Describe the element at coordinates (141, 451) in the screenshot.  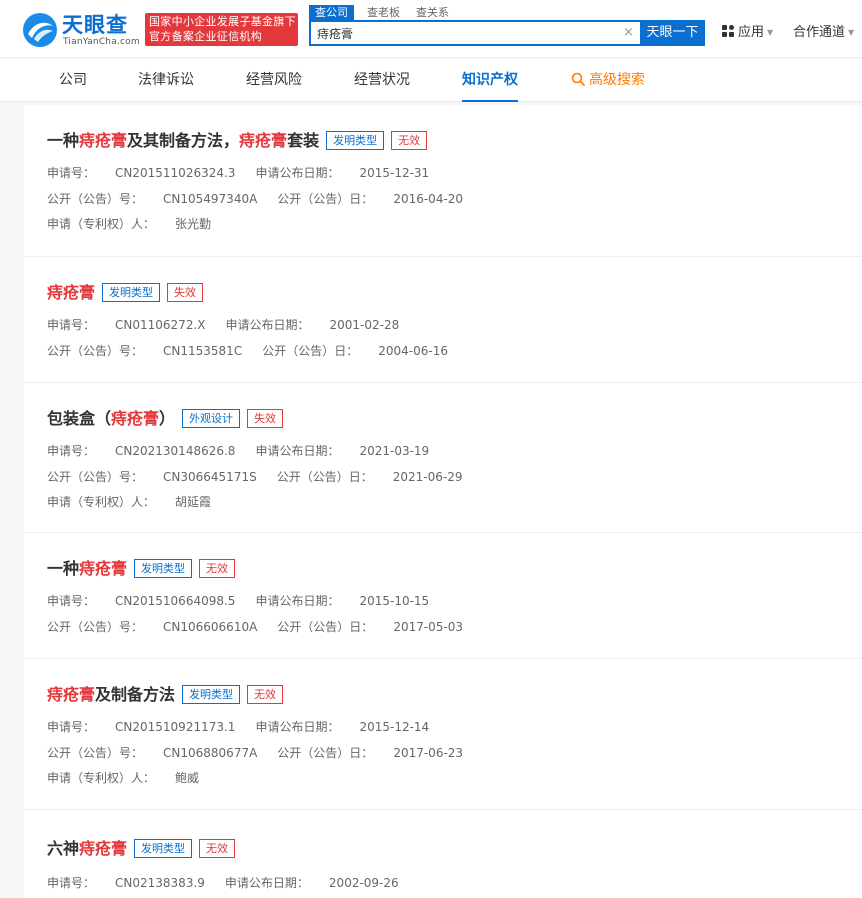
I see `app-no: 申请号： CN202130148626.8` at that location.